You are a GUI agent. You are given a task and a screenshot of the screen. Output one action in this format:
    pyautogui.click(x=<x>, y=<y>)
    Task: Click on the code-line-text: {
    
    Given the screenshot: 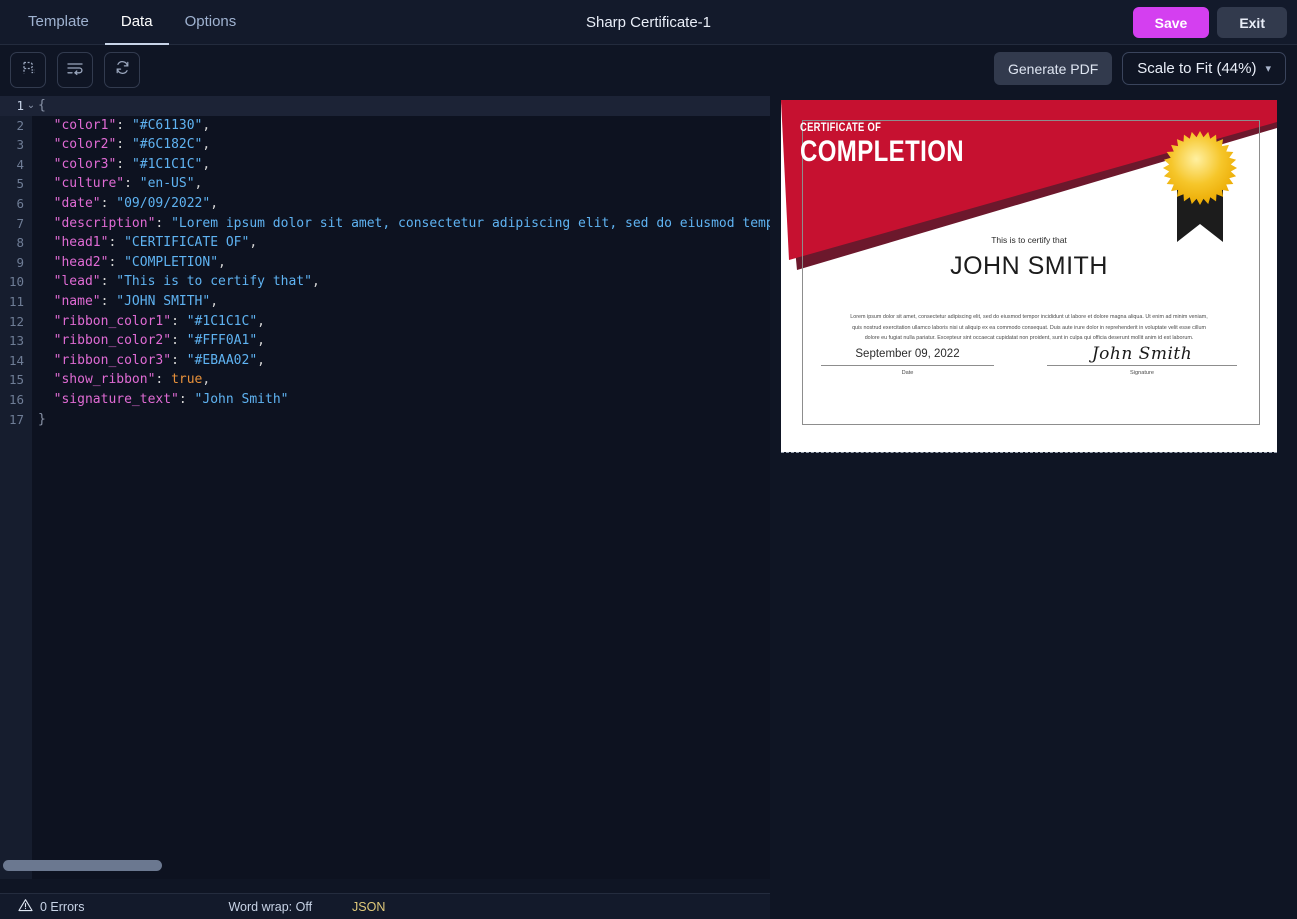 What is the action you would take?
    pyautogui.click(x=42, y=105)
    